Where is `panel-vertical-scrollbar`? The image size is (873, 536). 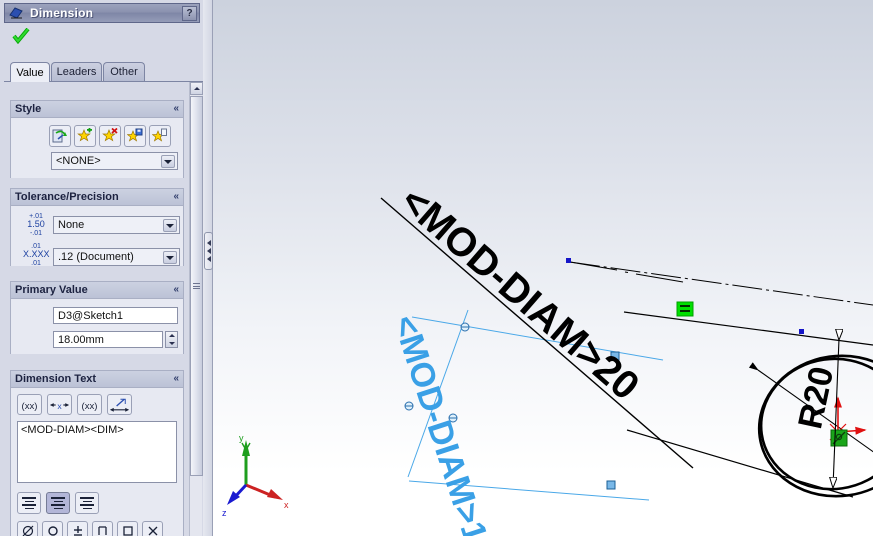
panel-vertical-scrollbar is located at coordinates (196, 309).